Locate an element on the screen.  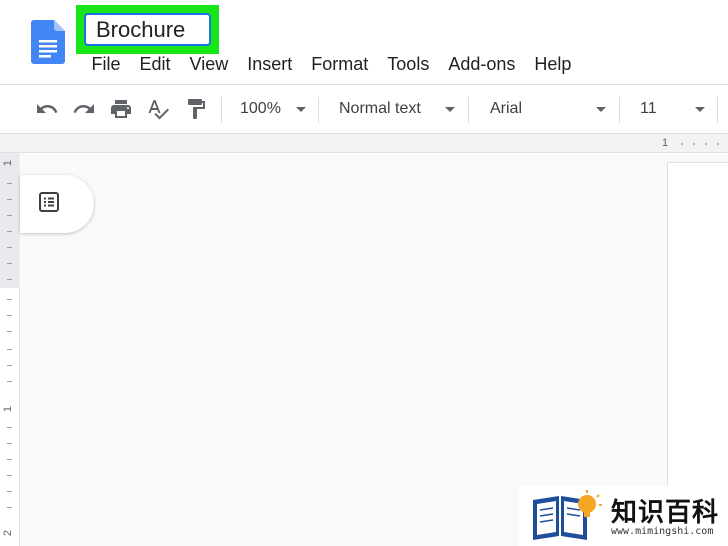
menu-edit: Edit is located at coordinates (155, 63).